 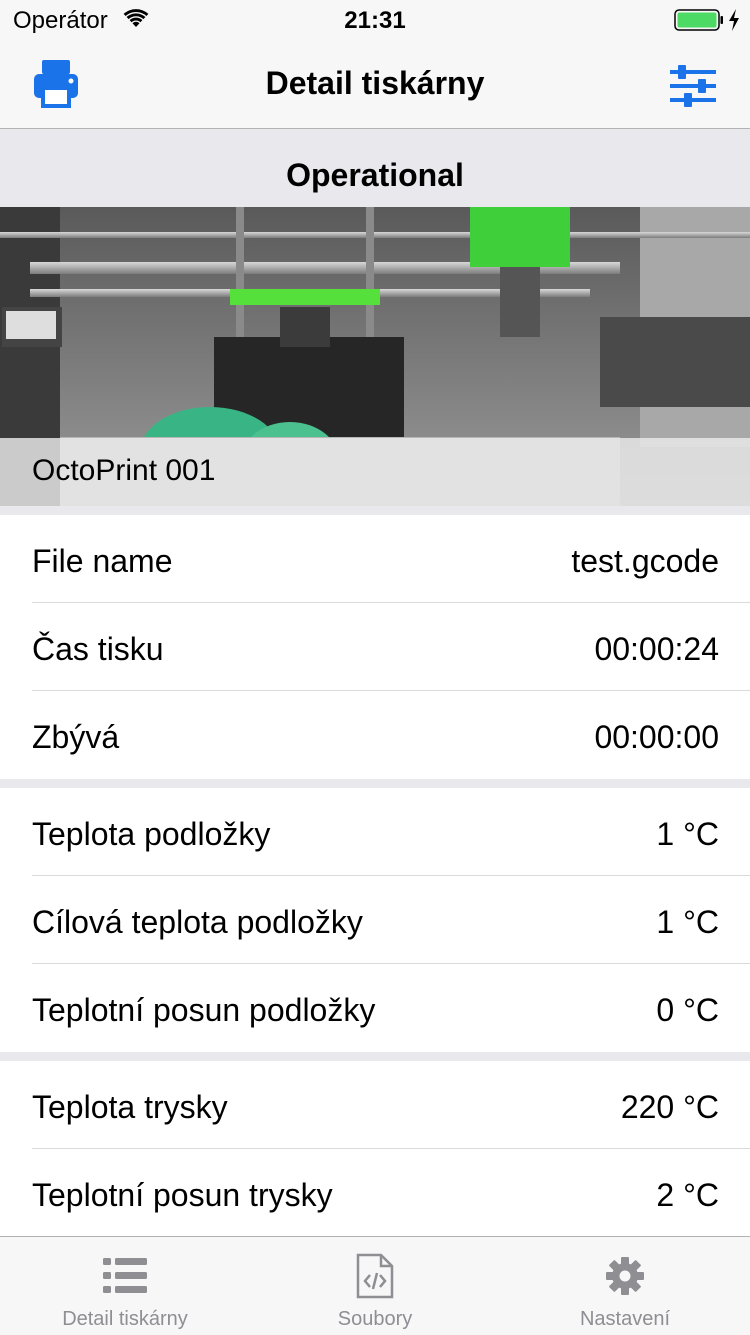 I want to click on printer-state-header: Operational, so click(x=375, y=168).